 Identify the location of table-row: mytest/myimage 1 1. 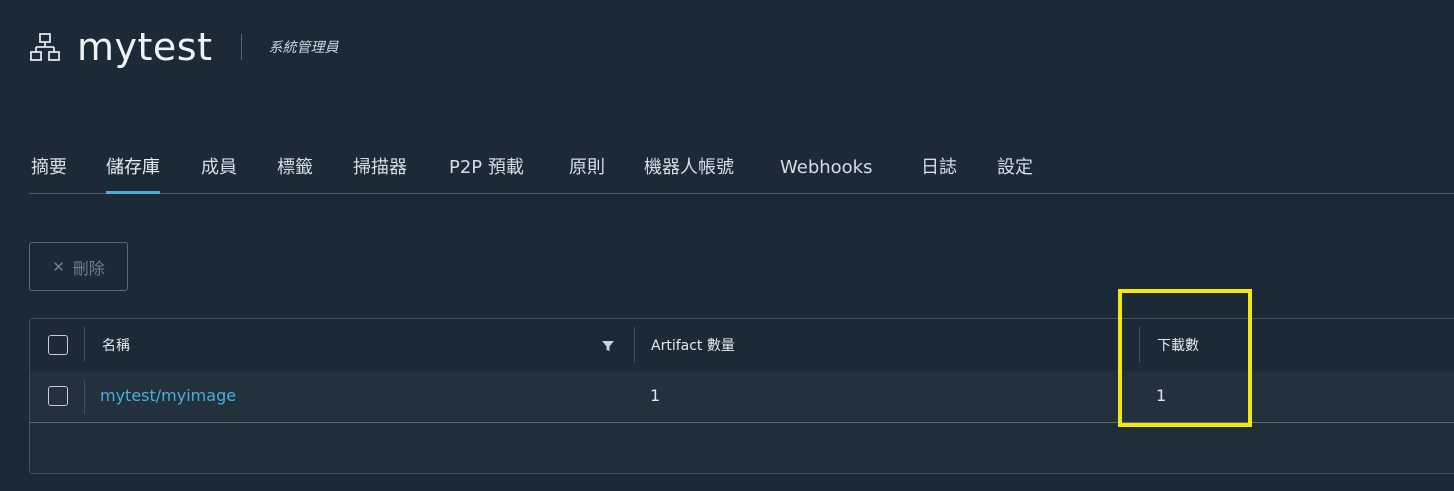
(742, 397).